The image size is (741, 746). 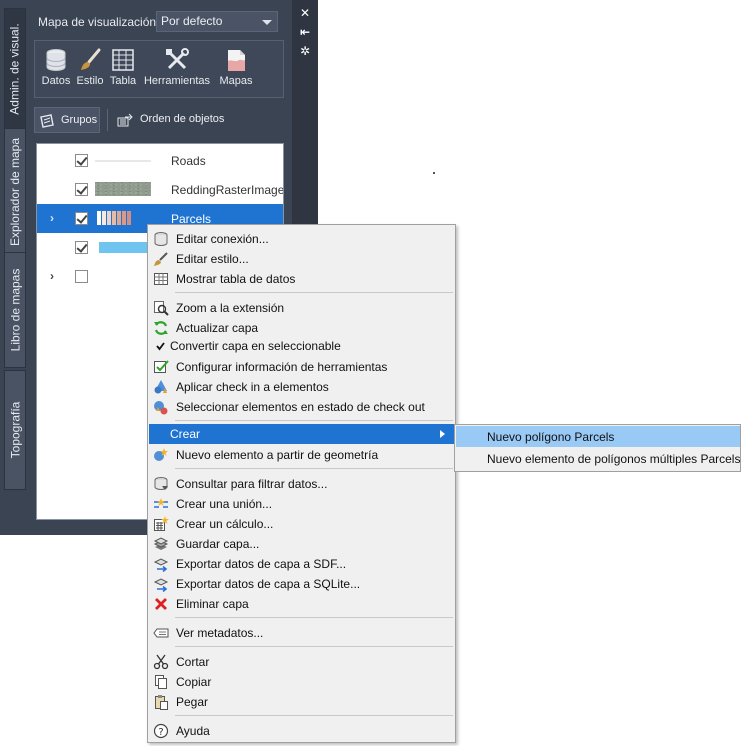 I want to click on tab-display-manager: Admin. de visual., so click(x=15, y=69).